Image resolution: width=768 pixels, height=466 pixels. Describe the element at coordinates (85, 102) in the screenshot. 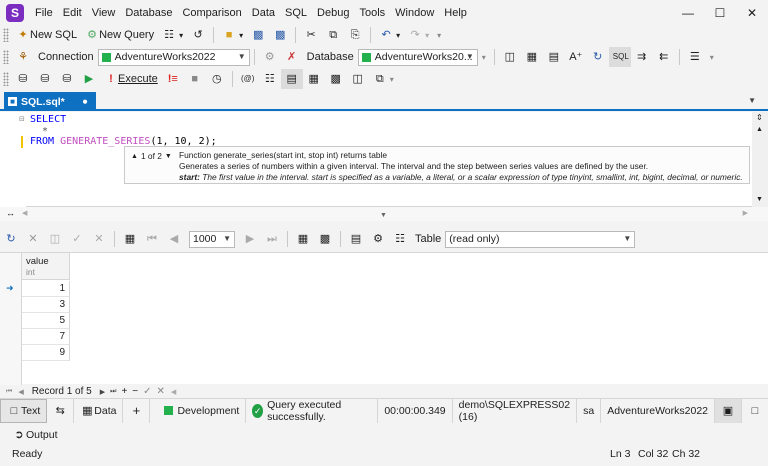

I see `tab-close-icon: ⚫` at that location.